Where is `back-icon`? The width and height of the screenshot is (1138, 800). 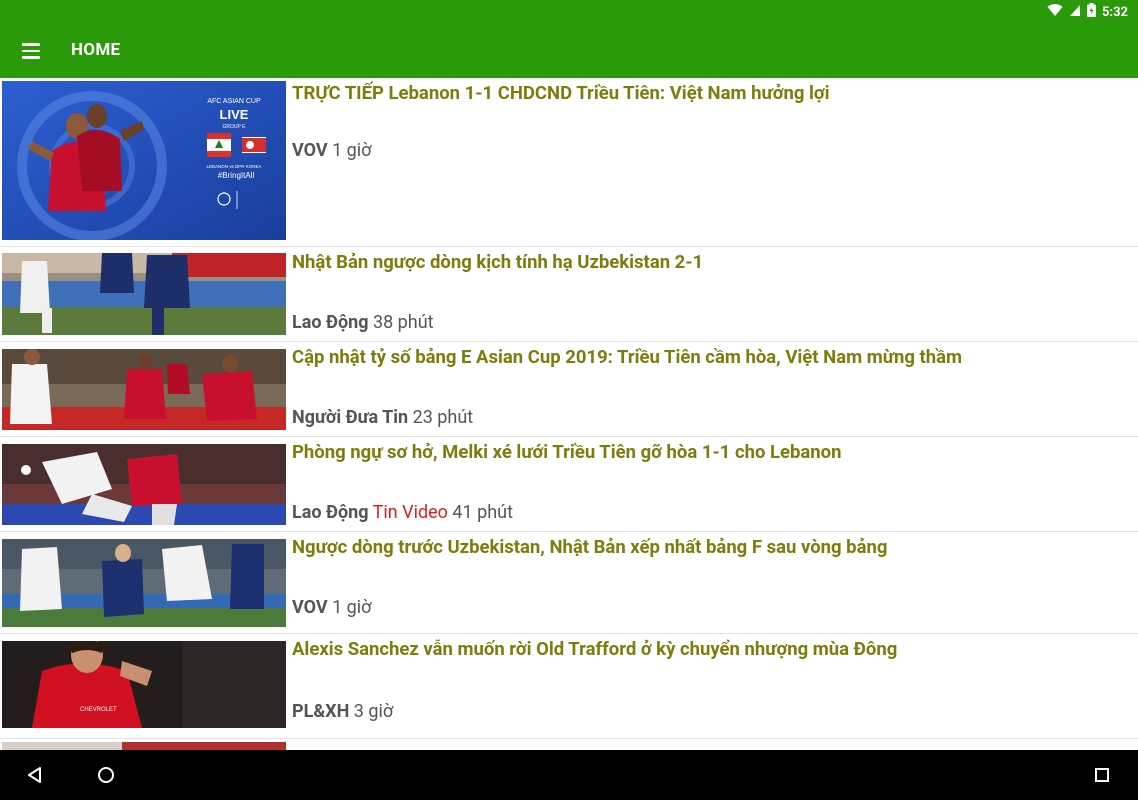 back-icon is located at coordinates (35, 775).